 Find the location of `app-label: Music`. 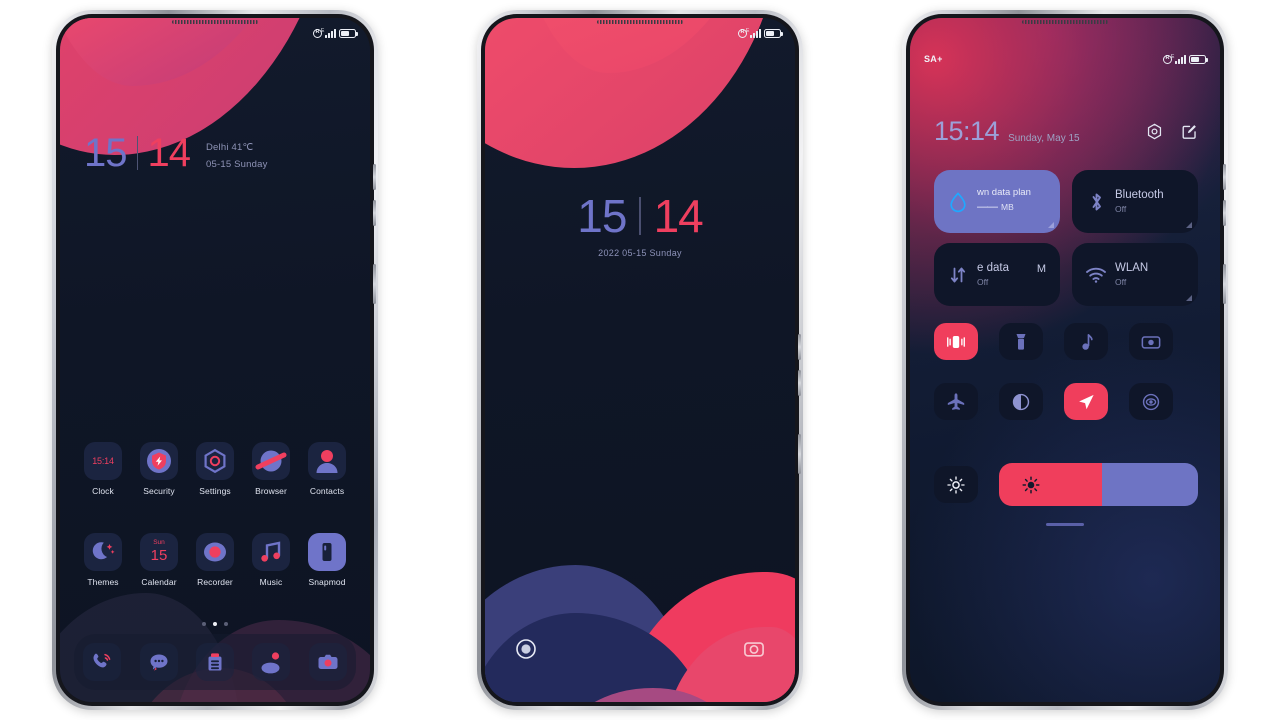

app-label: Music is located at coordinates (271, 582).